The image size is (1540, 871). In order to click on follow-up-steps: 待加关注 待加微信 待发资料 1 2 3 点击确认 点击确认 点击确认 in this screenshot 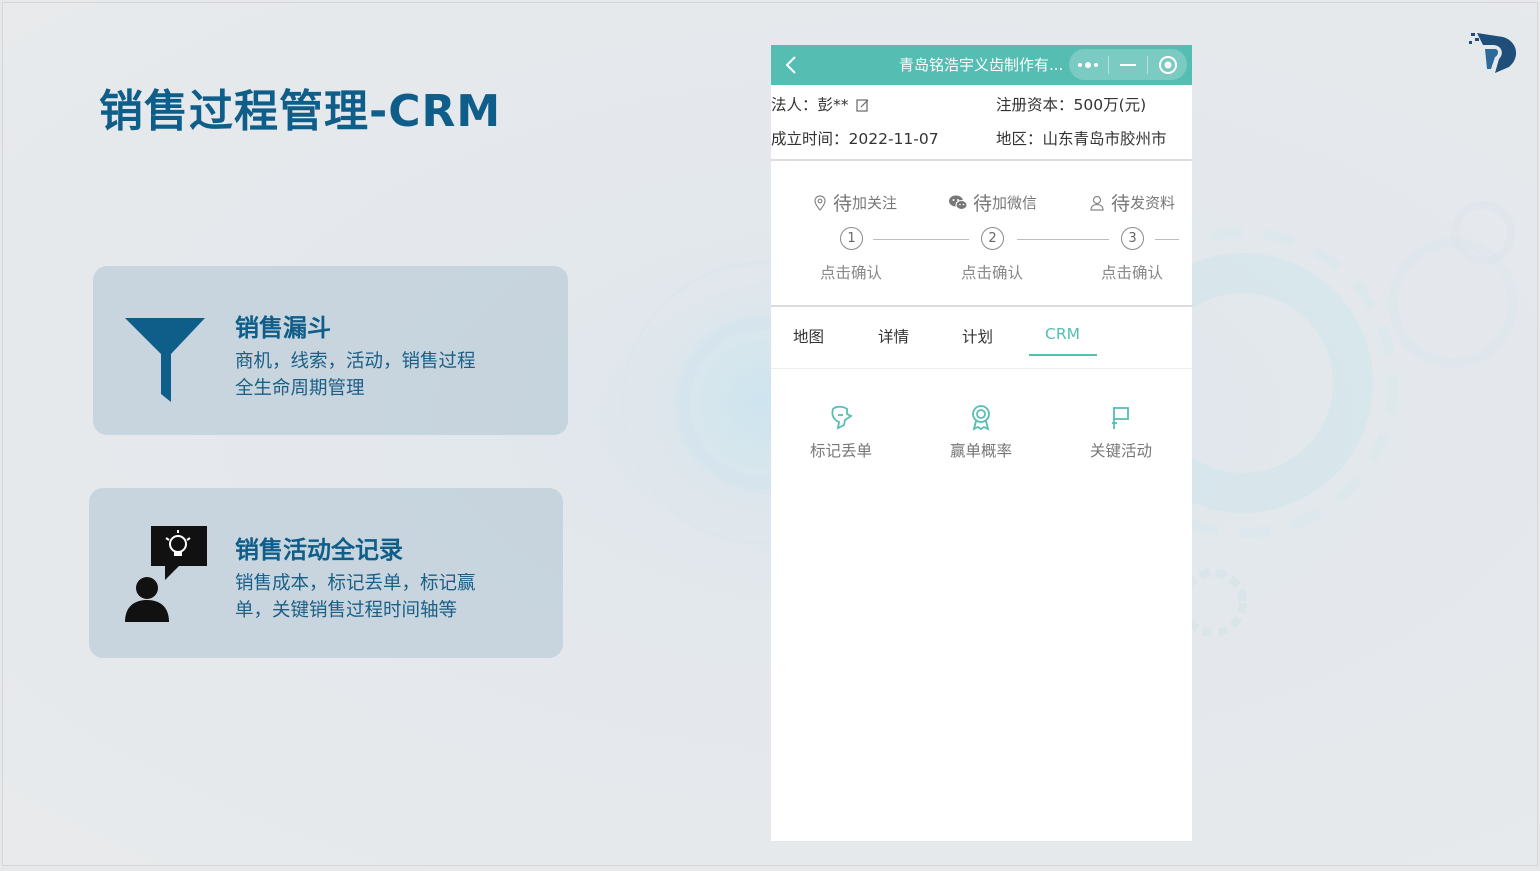, I will do `click(981, 234)`.